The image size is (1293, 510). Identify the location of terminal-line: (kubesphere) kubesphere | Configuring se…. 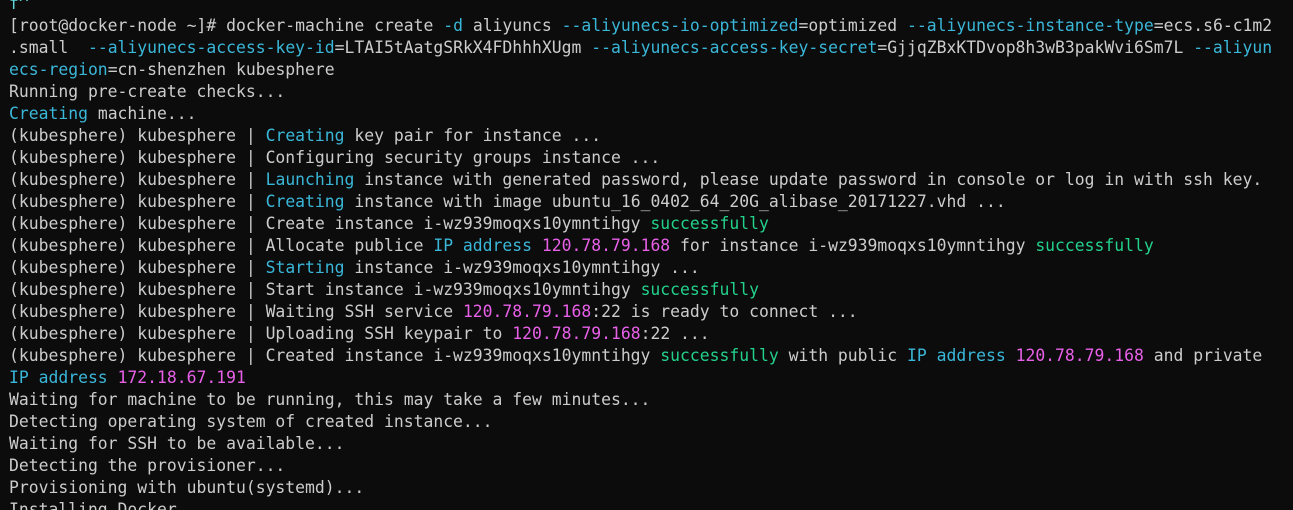
(649, 158).